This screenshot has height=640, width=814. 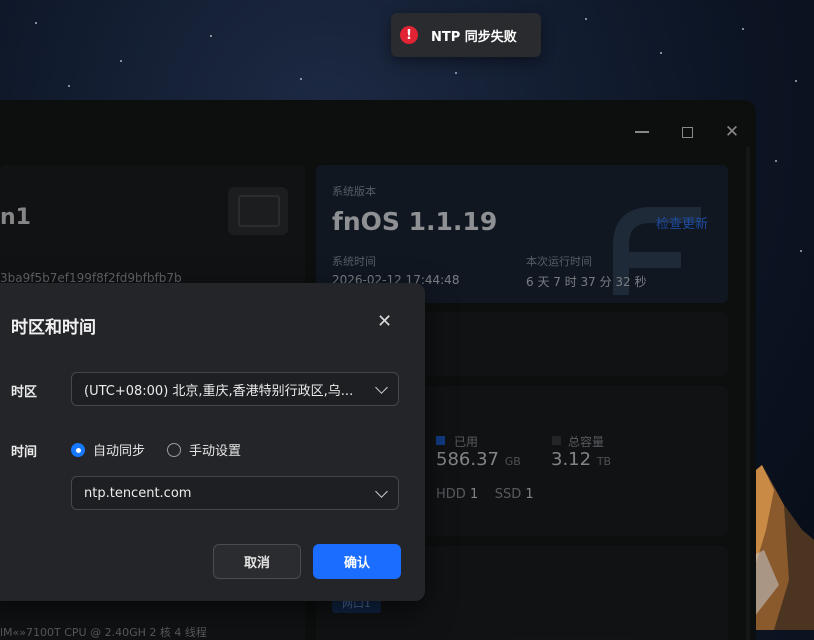 I want to click on total-unit: TB, so click(x=604, y=461).